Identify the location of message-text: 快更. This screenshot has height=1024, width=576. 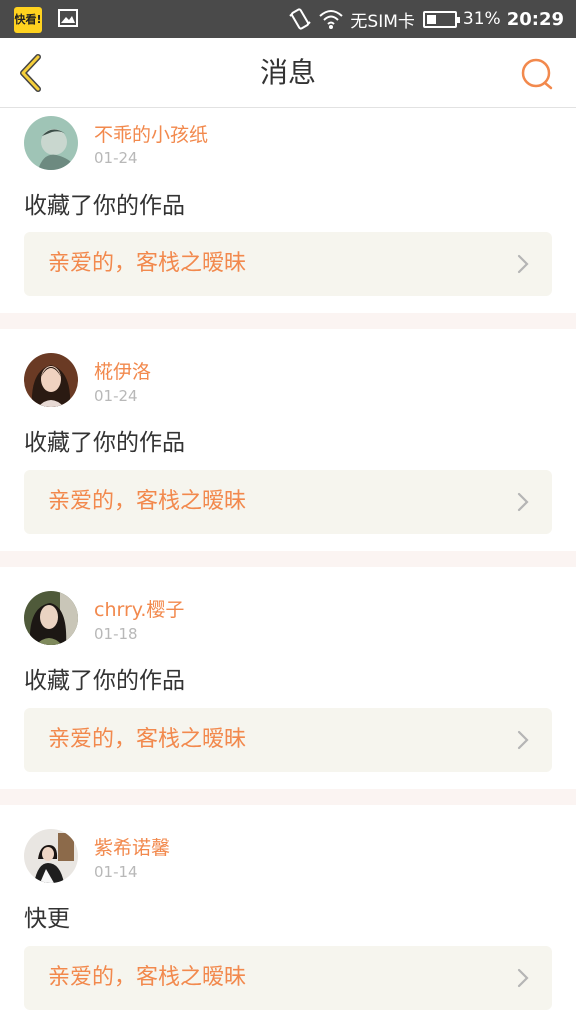
(47, 919).